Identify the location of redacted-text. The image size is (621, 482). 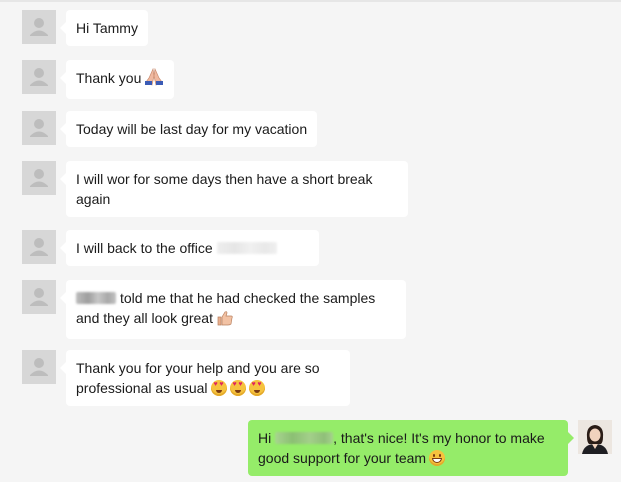
(246, 248).